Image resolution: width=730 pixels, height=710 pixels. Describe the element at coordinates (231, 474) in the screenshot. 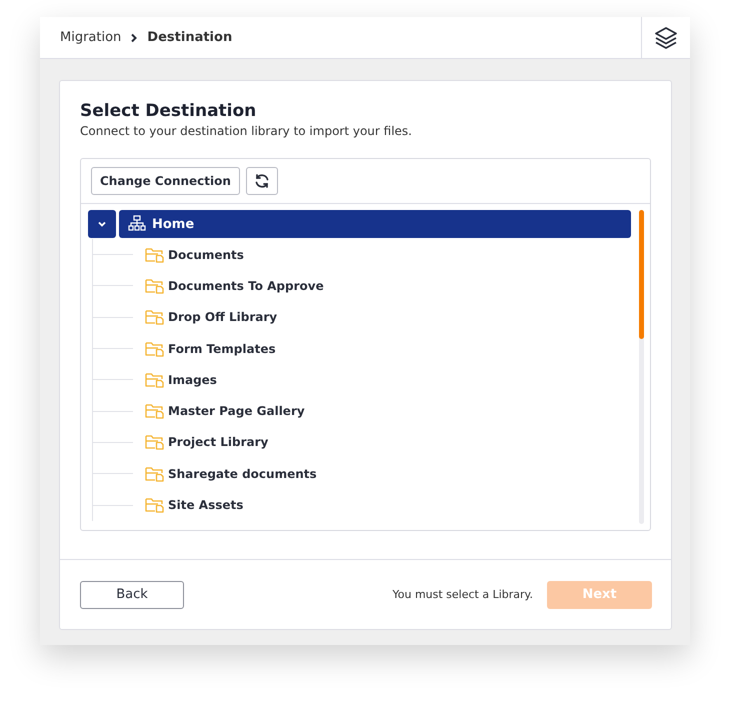

I see `library-item: Sharegate documents` at that location.